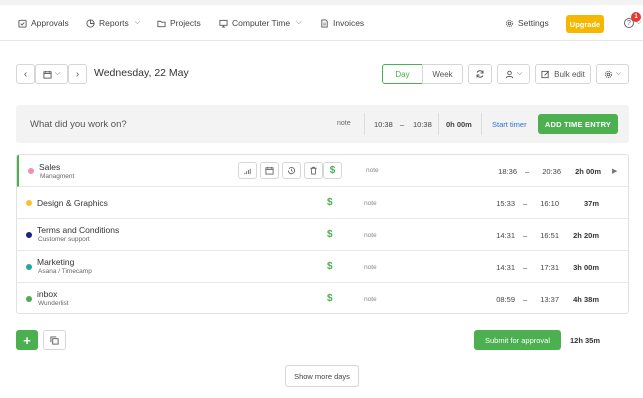 The image size is (643, 398). Describe the element at coordinates (90, 23) in the screenshot. I see `reports-icon` at that location.